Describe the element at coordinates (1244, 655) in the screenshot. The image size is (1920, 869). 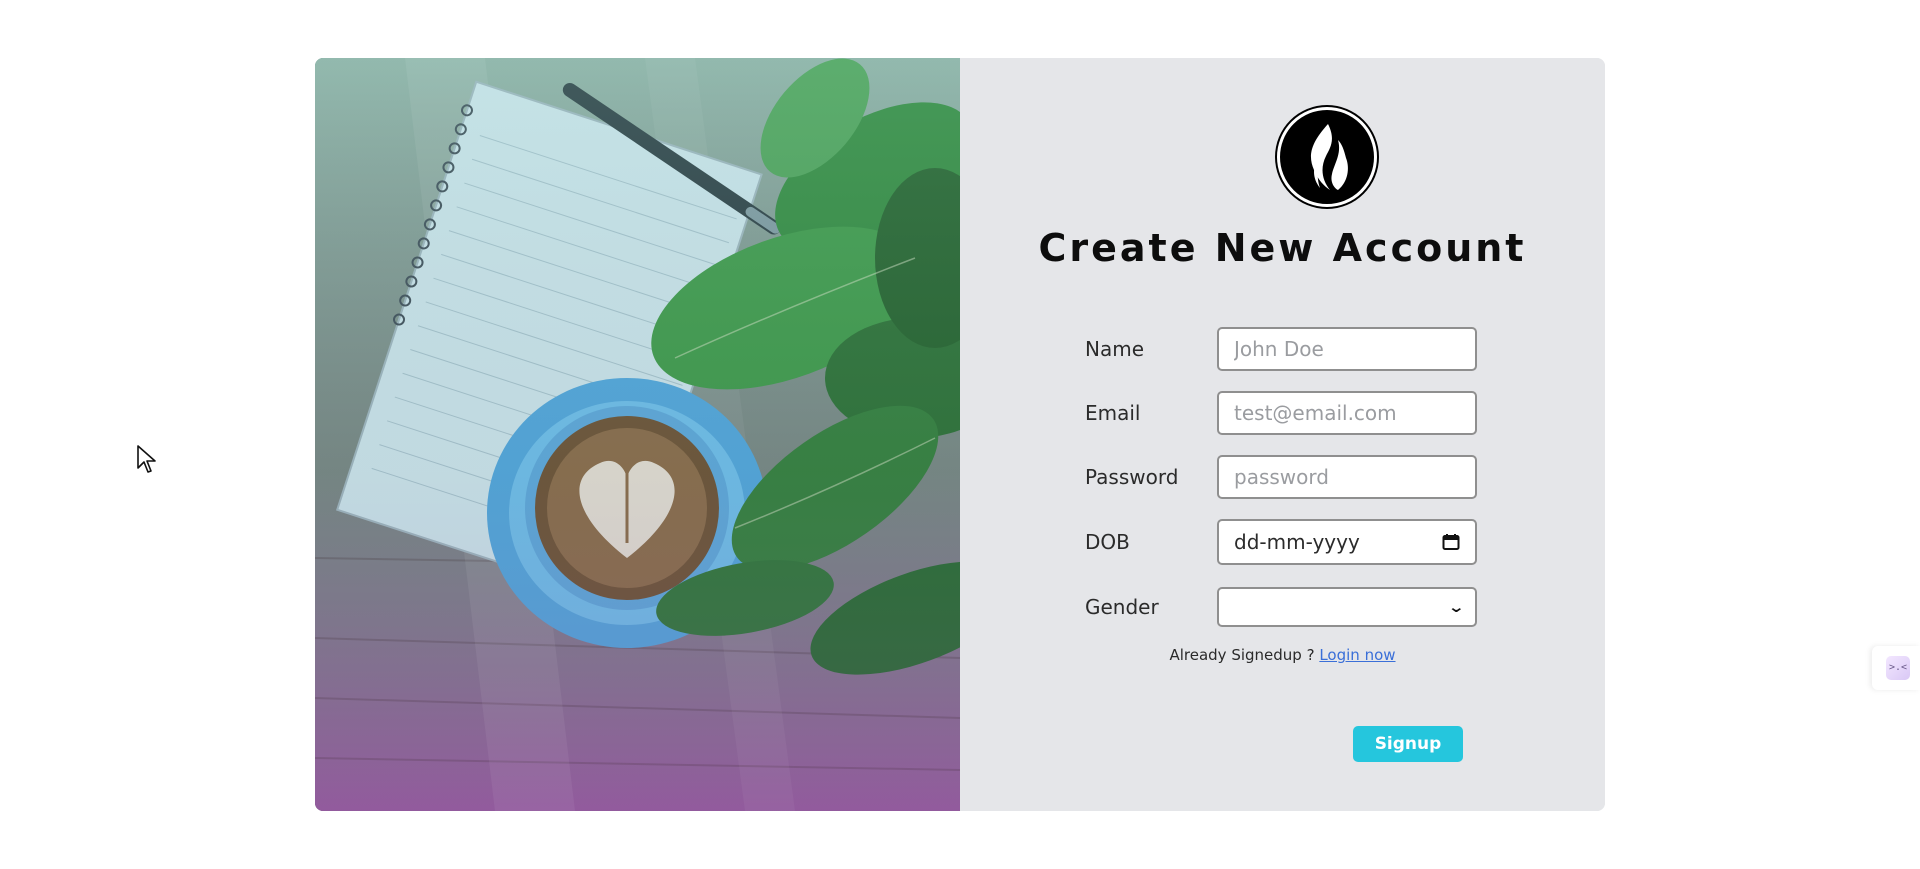
I see `already-text: Already Signedup ?` at that location.